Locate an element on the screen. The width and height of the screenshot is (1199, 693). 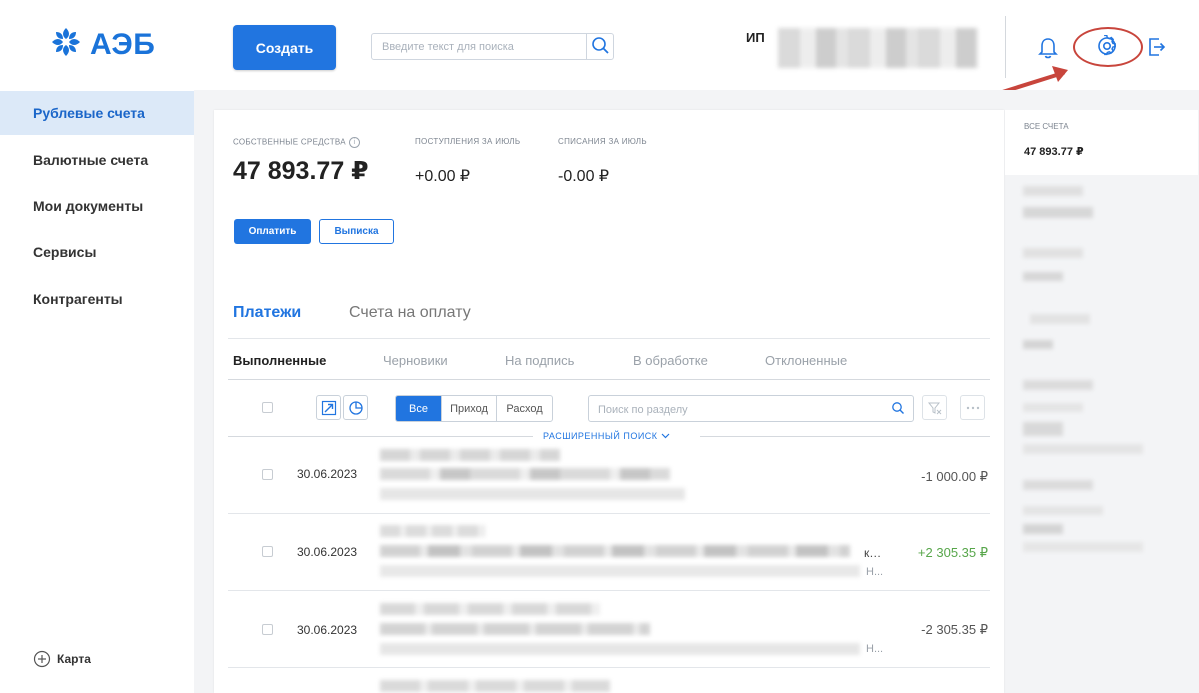
sidebar-item-my-documents: Мои документы is located at coordinates (97, 206).